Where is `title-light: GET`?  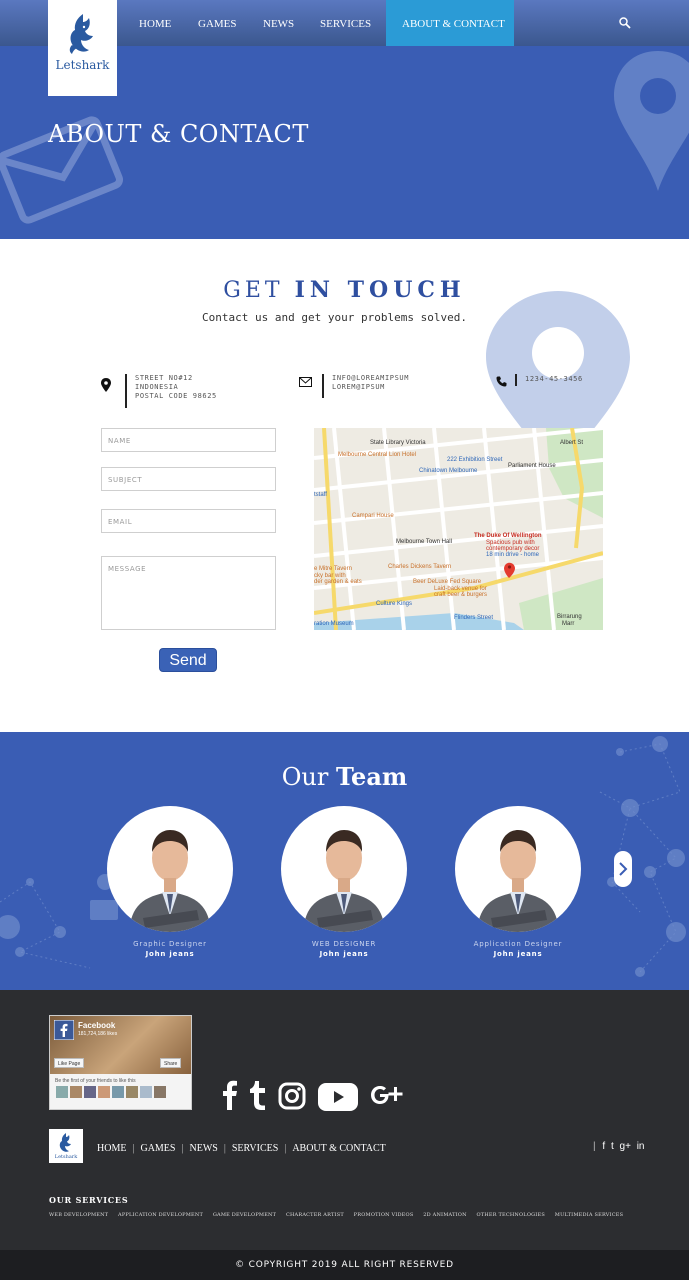
title-light: GET is located at coordinates (253, 290).